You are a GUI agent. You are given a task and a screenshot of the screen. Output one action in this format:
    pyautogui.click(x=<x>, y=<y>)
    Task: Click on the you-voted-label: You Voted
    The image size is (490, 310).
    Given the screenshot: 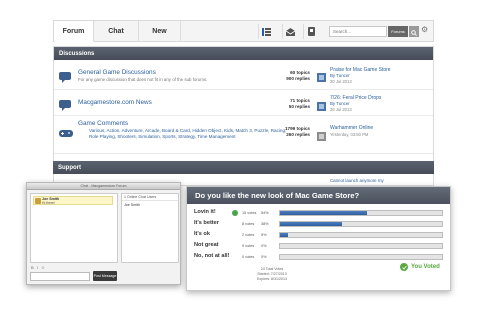 What is the action you would take?
    pyautogui.click(x=425, y=267)
    